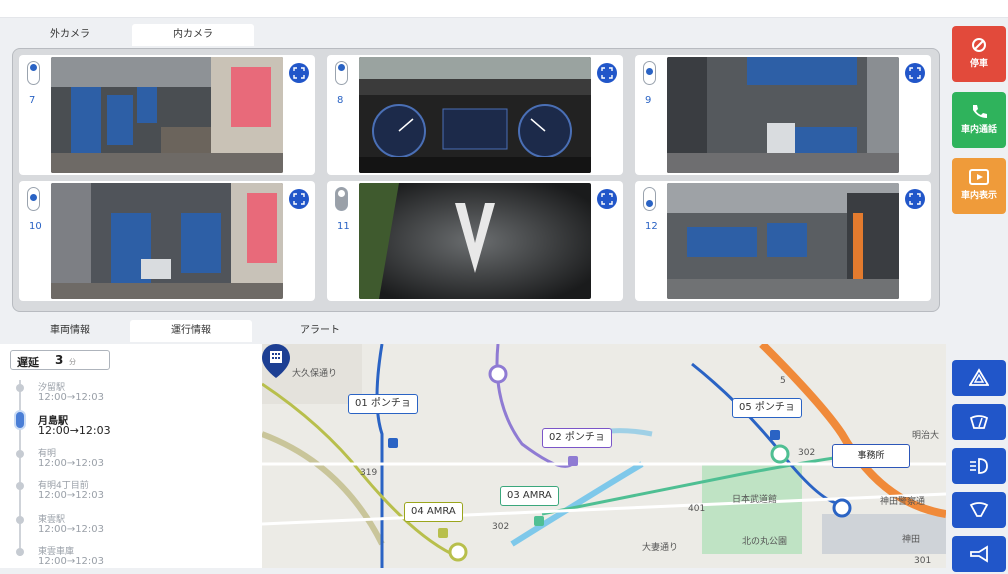 This screenshot has width=1008, height=574. I want to click on hazard-button, so click(979, 378).